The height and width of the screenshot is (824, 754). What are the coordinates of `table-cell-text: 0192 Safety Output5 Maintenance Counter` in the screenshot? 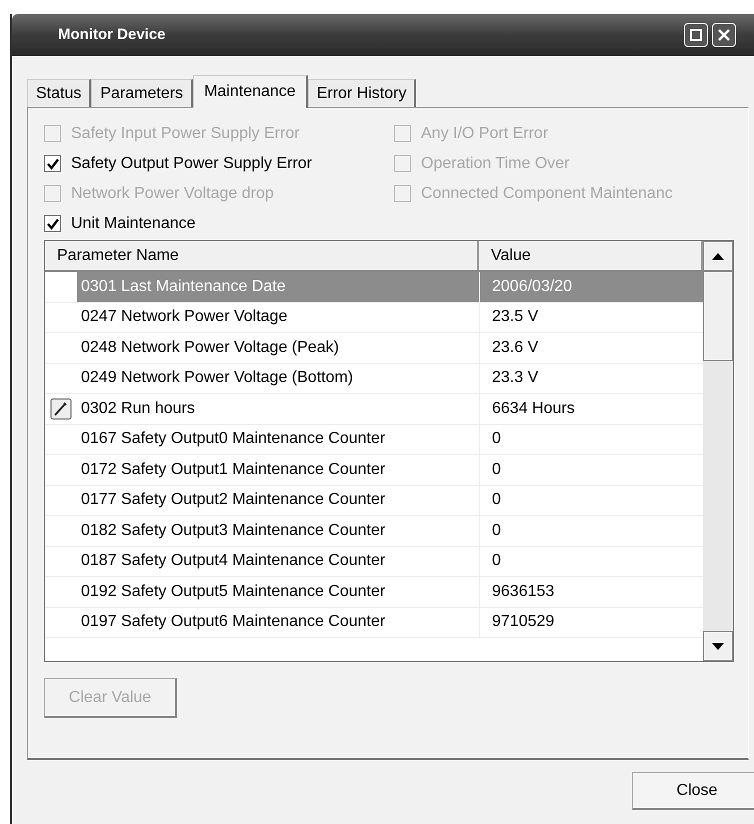 It's located at (233, 592).